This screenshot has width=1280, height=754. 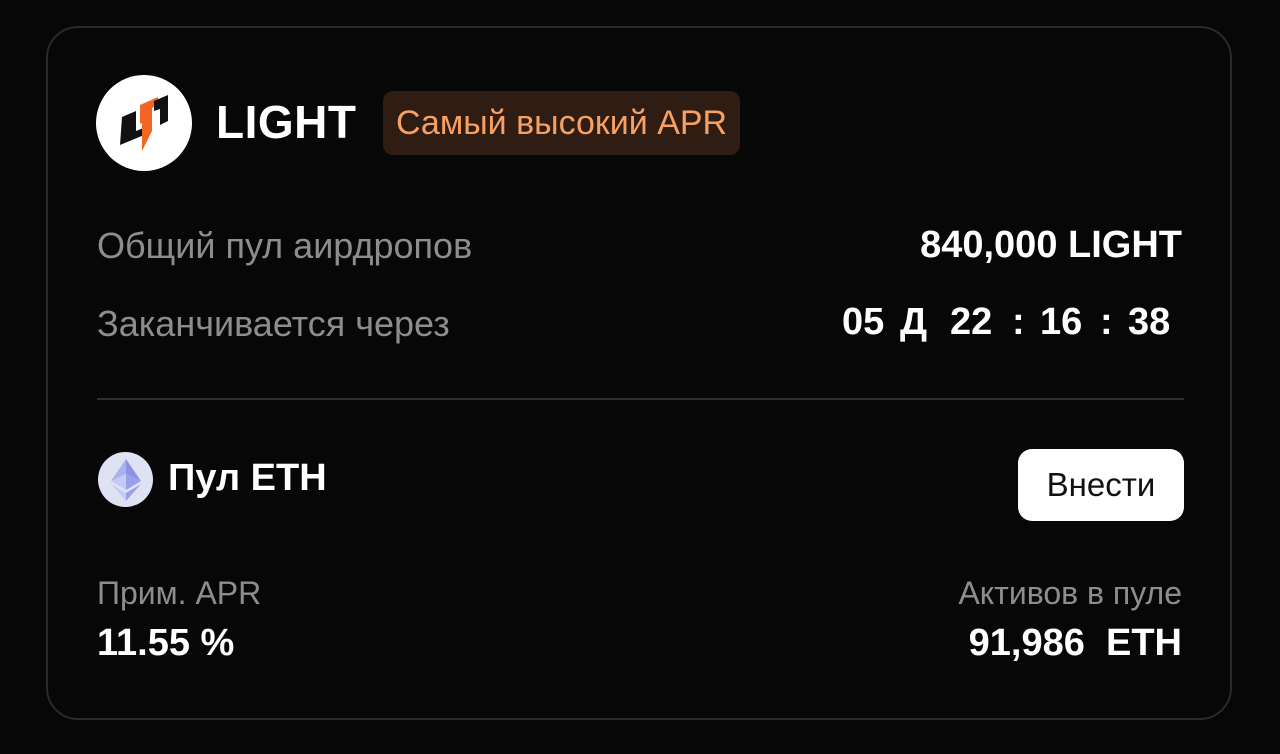 What do you see at coordinates (1070, 593) in the screenshot?
I see `pool-assets-label: Активов в пуле` at bounding box center [1070, 593].